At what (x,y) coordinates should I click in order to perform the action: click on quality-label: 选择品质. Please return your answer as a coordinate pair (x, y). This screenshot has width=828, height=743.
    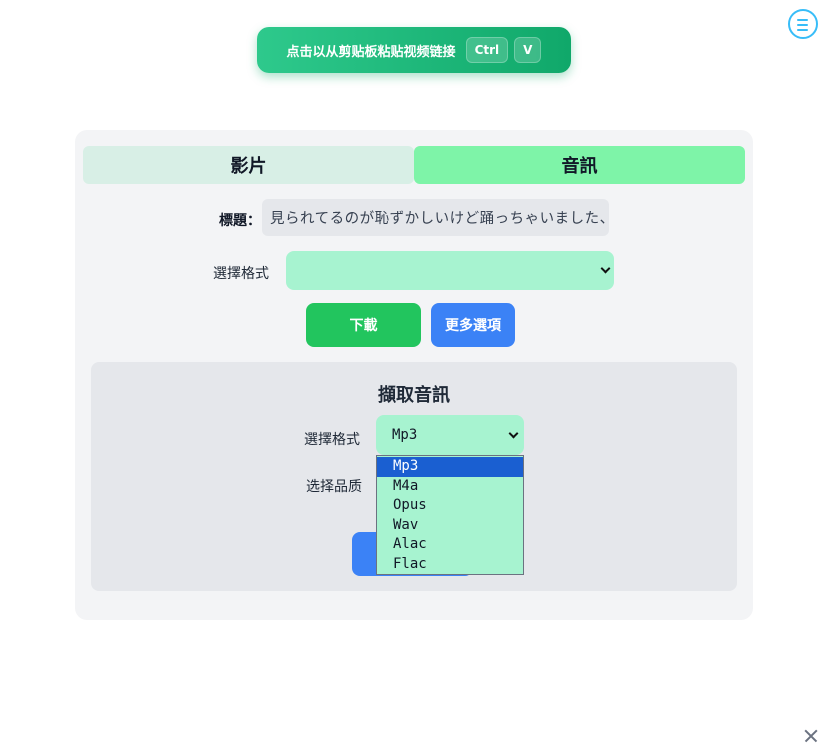
    Looking at the image, I should click on (334, 487).